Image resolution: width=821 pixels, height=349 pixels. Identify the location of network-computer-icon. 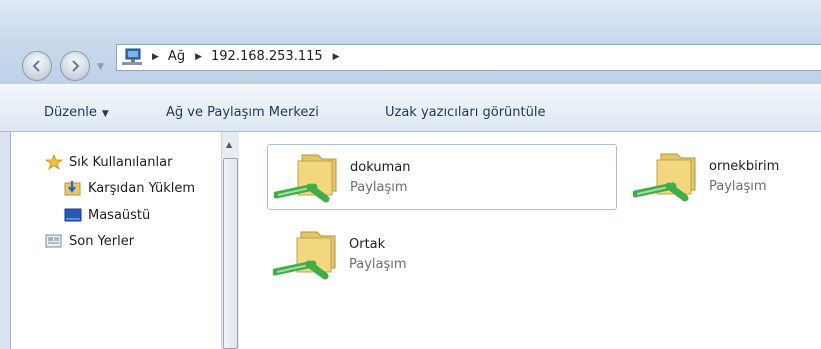
(132, 56).